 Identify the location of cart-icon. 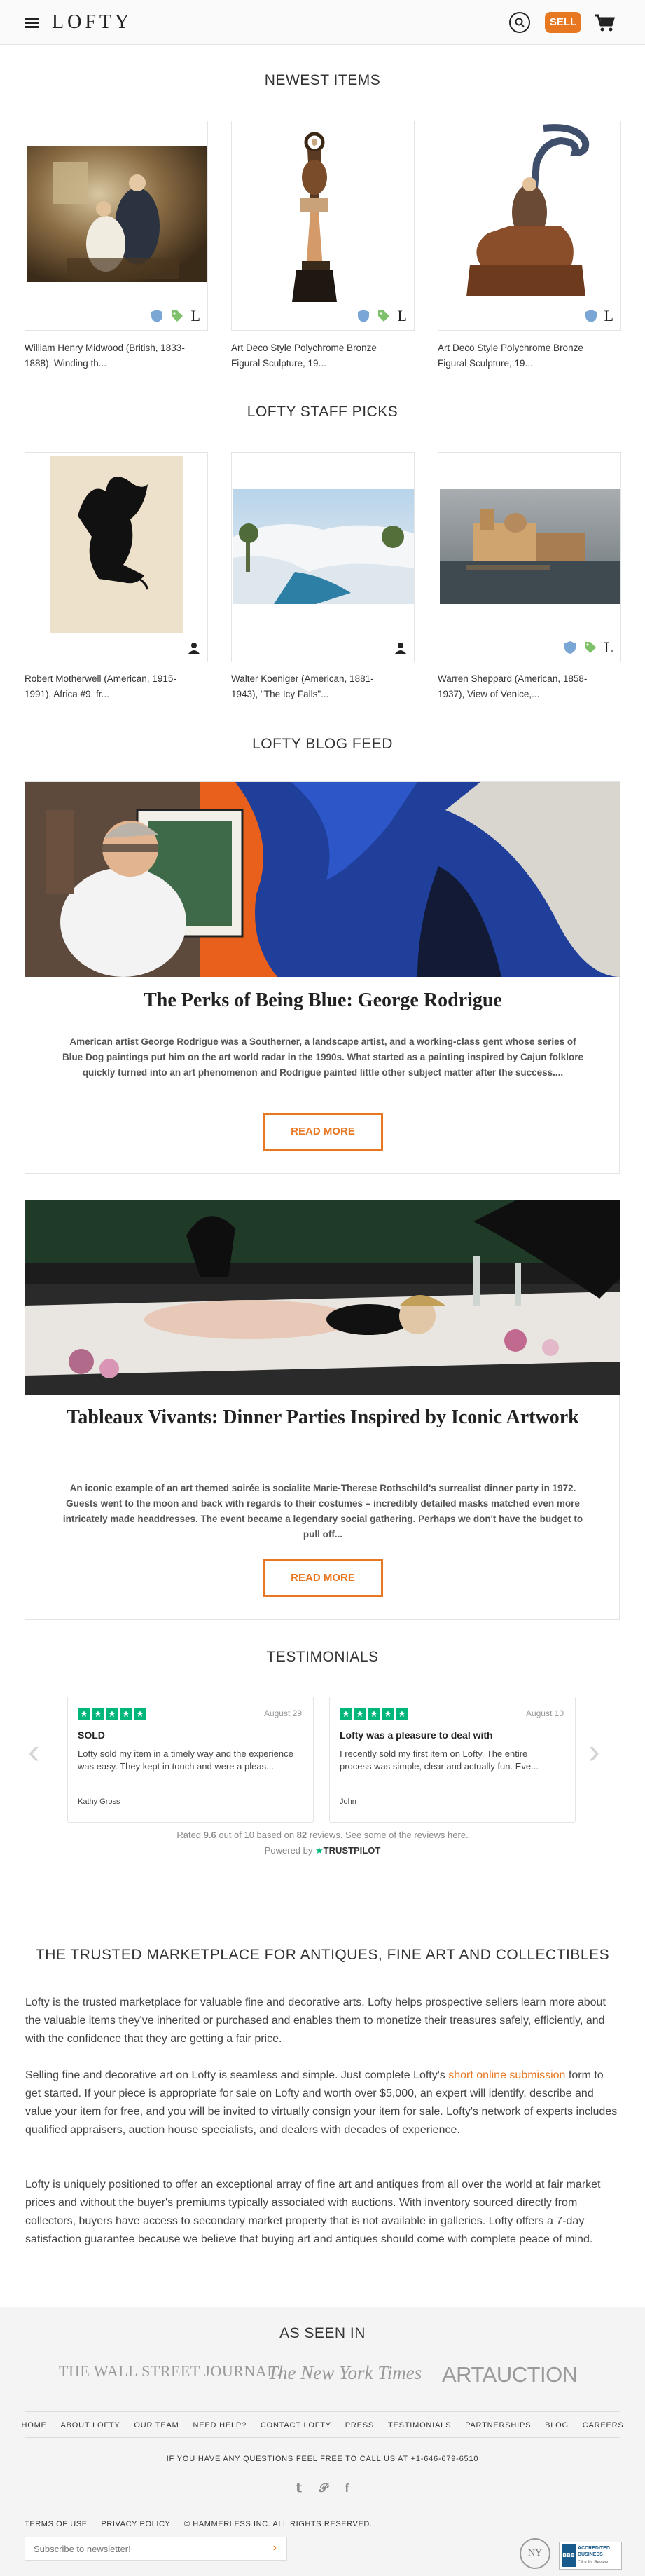
(605, 25).